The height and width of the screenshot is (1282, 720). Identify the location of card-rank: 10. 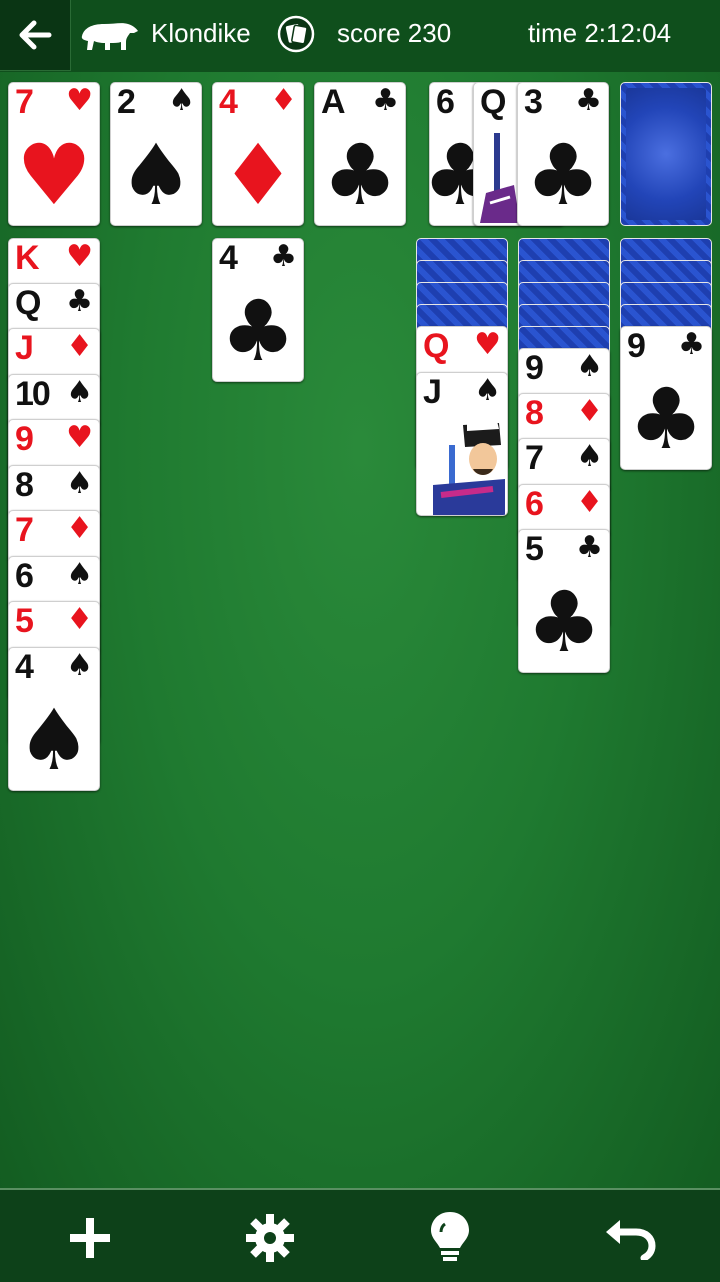
(33, 394).